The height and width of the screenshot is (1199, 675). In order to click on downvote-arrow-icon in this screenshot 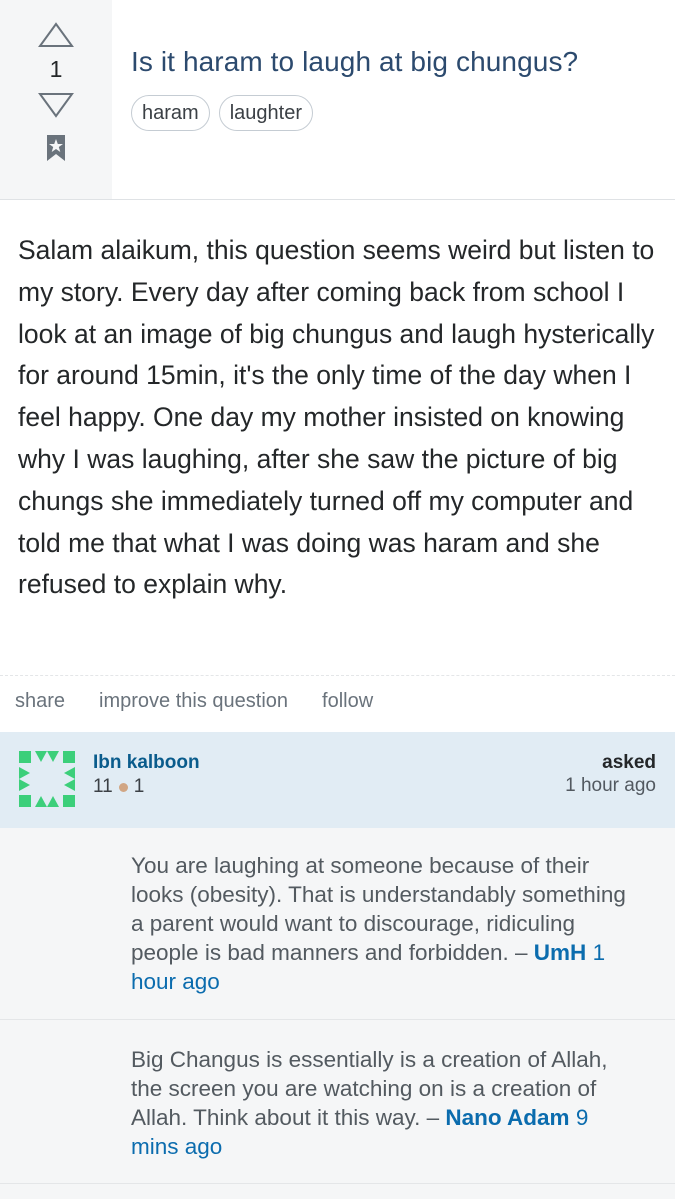, I will do `click(56, 105)`.